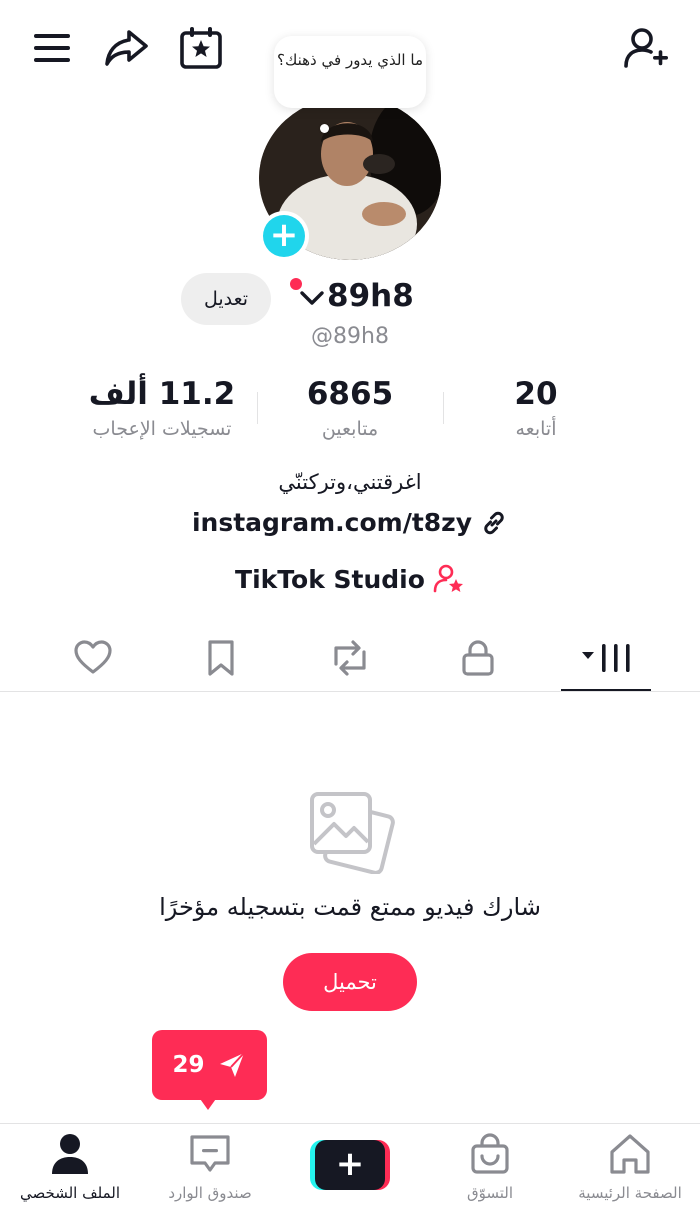 This screenshot has height=1214, width=700. I want to click on tab-private, so click(478, 658).